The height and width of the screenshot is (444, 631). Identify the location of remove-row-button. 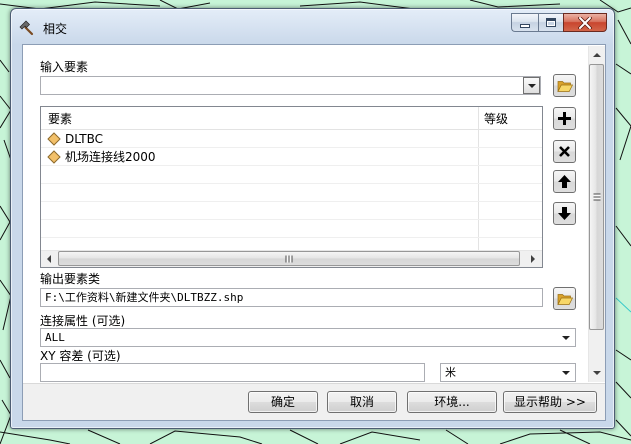
(564, 151).